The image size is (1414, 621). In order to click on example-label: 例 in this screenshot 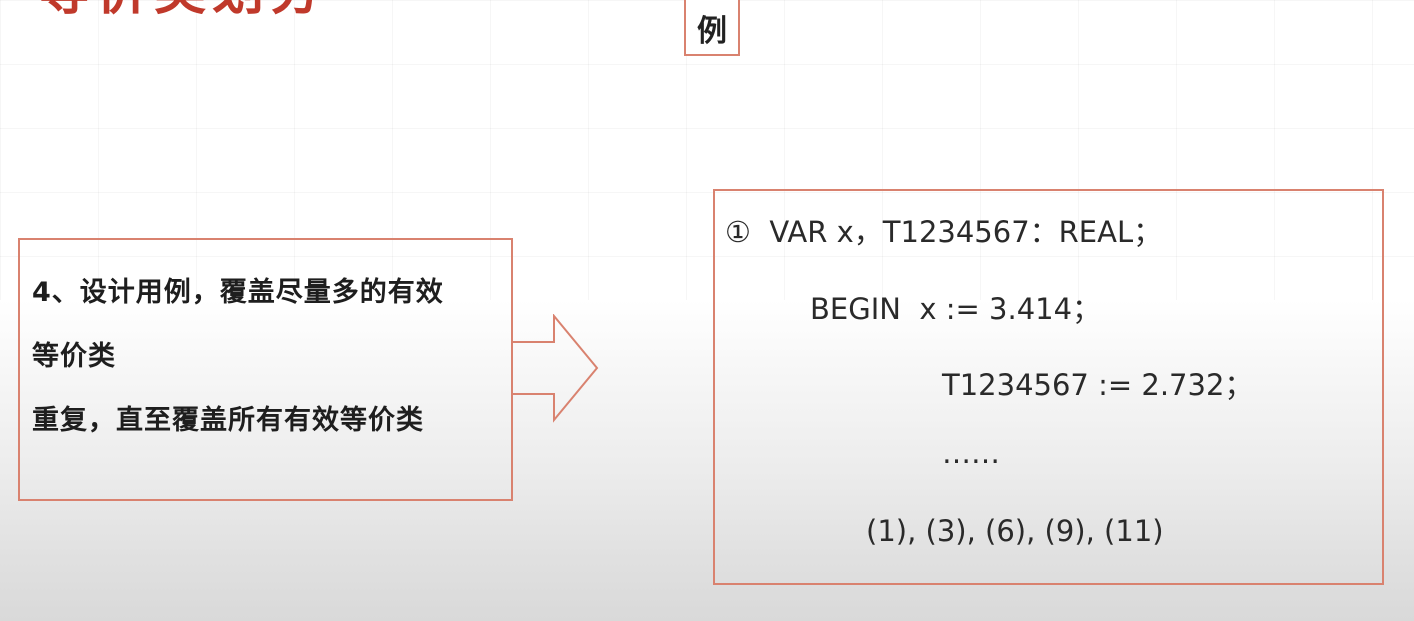, I will do `click(712, 28)`.